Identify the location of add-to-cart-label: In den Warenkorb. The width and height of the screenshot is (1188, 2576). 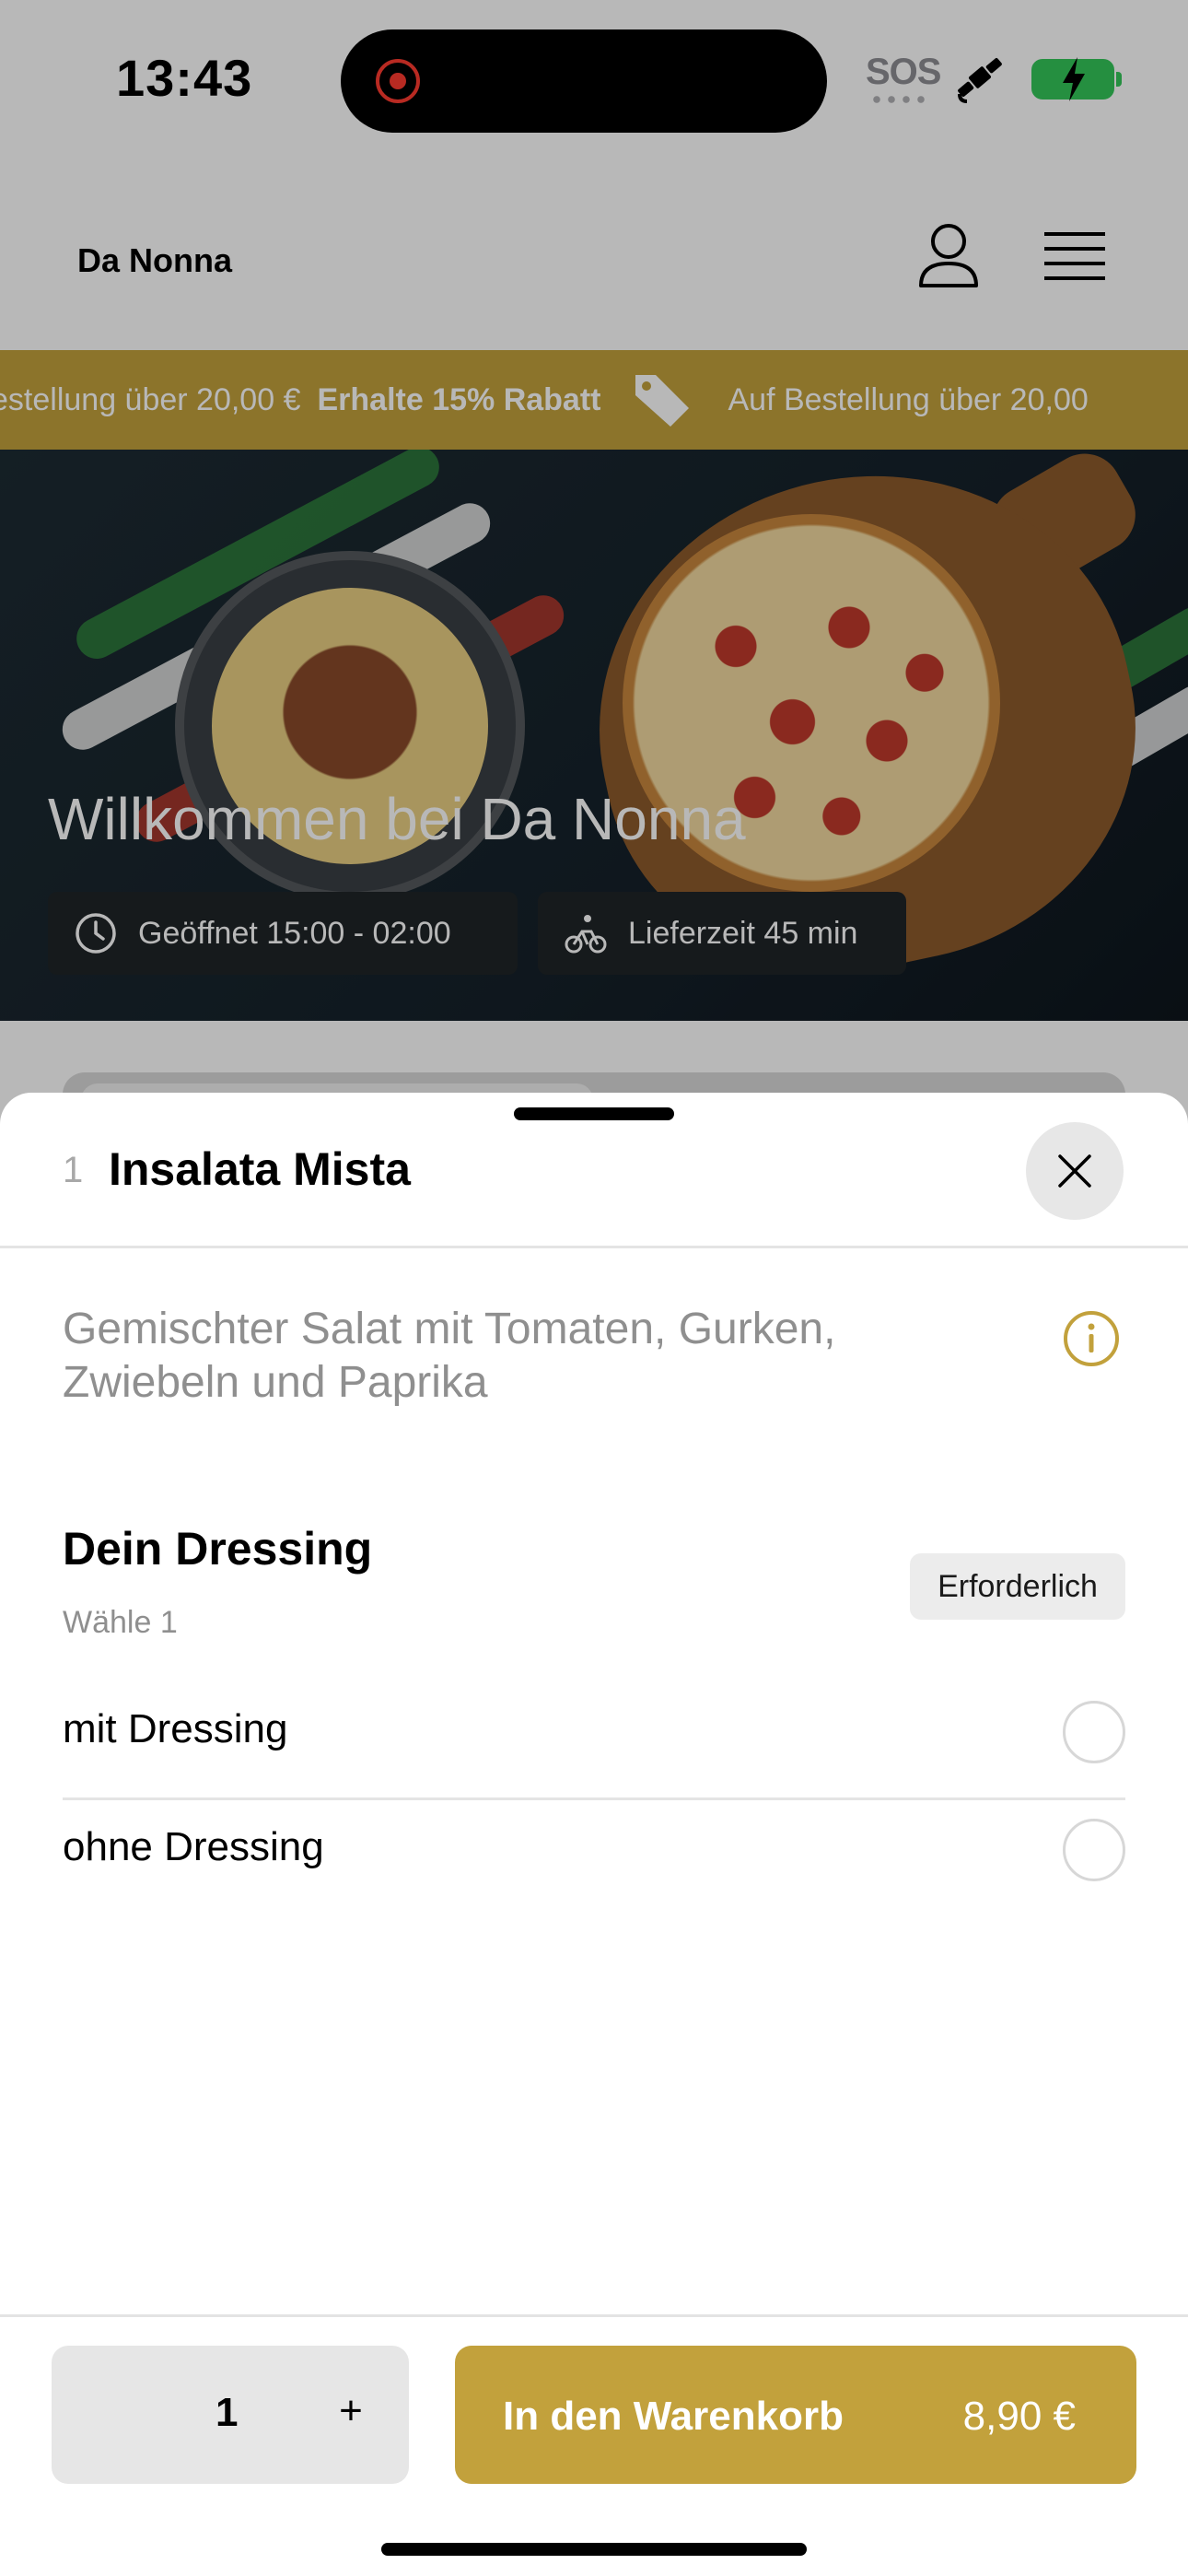
(673, 2416).